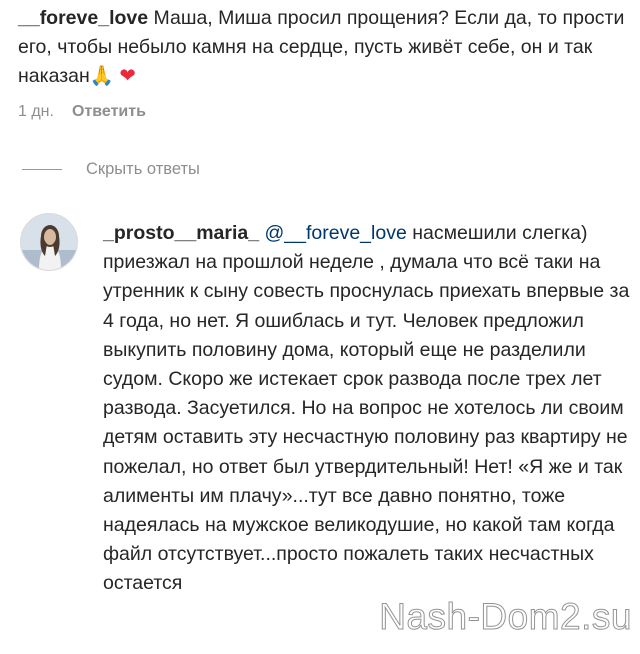  Describe the element at coordinates (181, 233) in the screenshot. I see `reply-username: _prosto__maria_` at that location.